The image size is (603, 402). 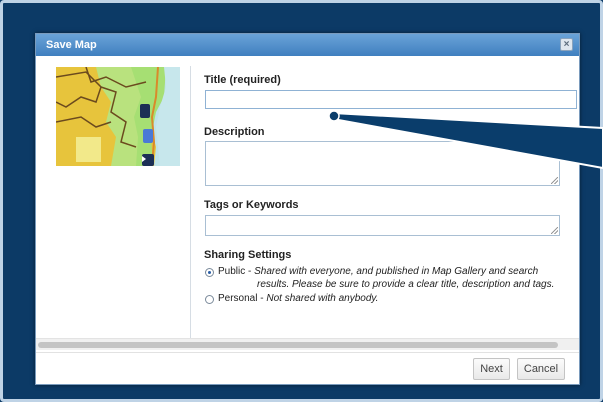 What do you see at coordinates (234, 132) in the screenshot?
I see `description-label: Description` at bounding box center [234, 132].